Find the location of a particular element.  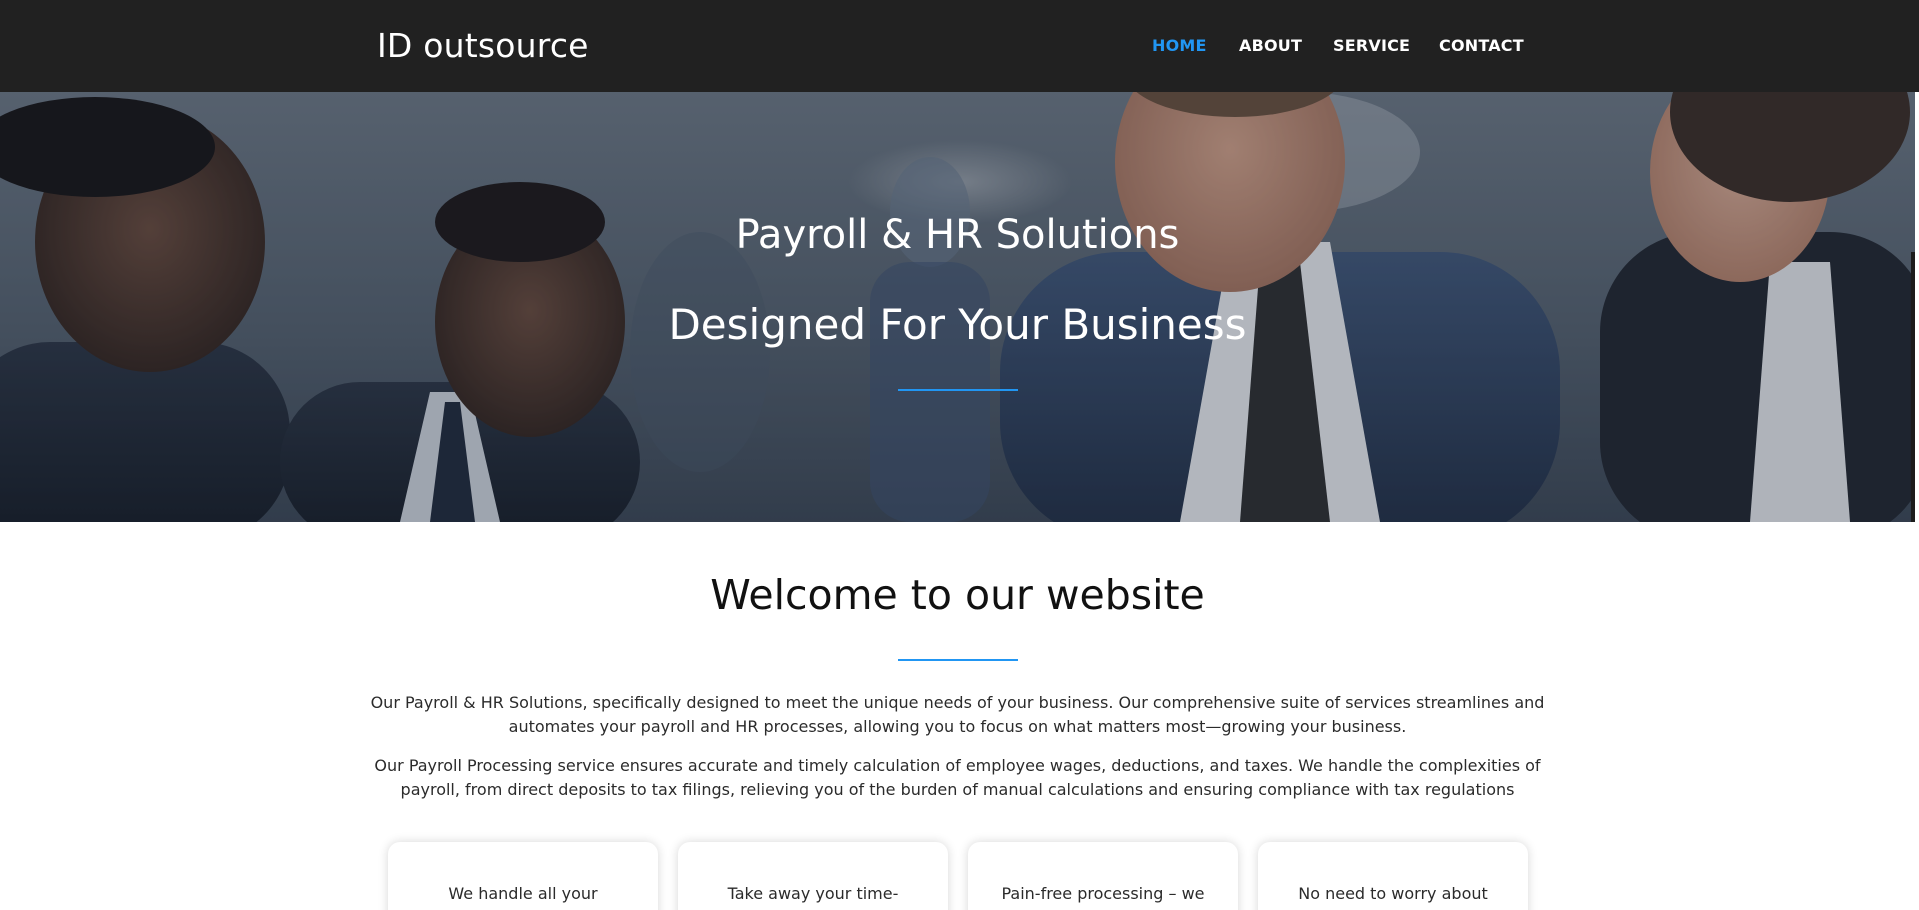

main-nav: HOME ABOUT SERVICE CONTACT is located at coordinates (959, 46).